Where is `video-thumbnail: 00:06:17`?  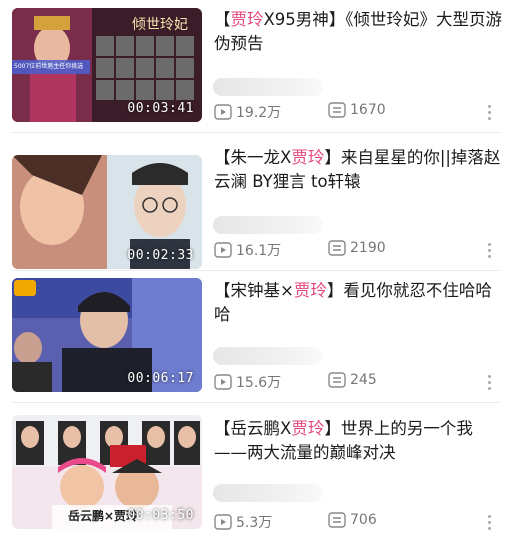 video-thumbnail: 00:06:17 is located at coordinates (107, 335).